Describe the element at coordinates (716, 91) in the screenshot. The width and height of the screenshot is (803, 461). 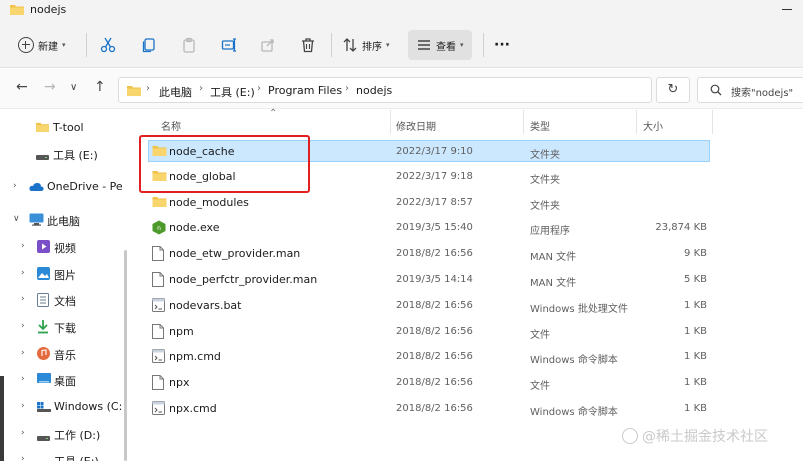
I see `search-icon` at that location.